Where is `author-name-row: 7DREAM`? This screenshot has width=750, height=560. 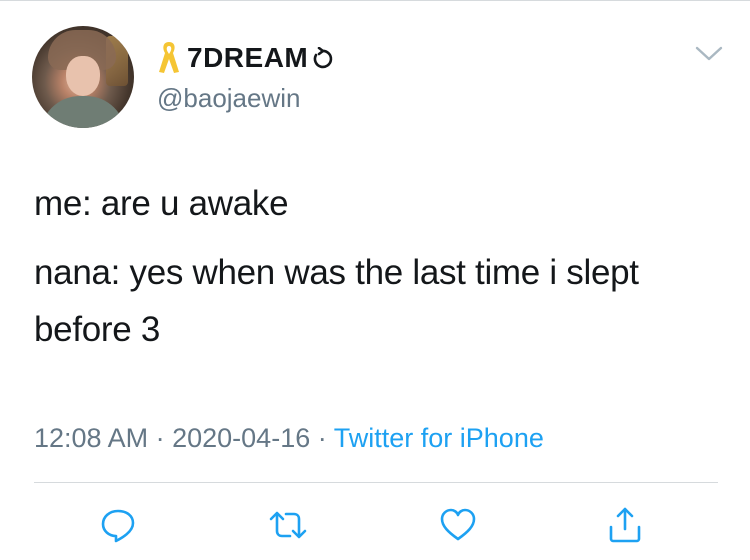 author-name-row: 7DREAM is located at coordinates (245, 58).